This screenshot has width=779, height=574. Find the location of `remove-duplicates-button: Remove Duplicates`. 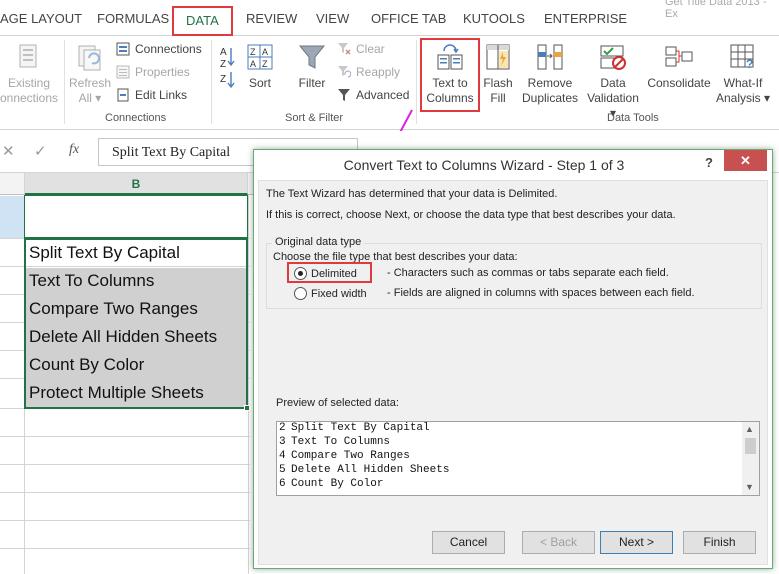

remove-duplicates-button: Remove Duplicates is located at coordinates (550, 74).